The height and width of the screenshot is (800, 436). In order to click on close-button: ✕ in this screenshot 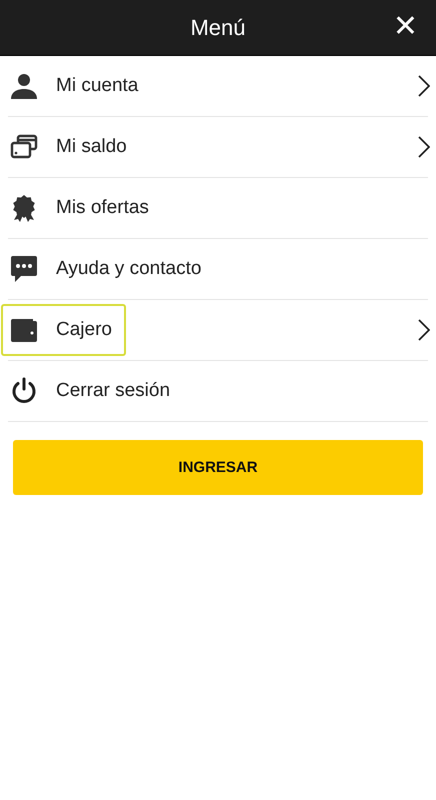, I will do `click(405, 27)`.